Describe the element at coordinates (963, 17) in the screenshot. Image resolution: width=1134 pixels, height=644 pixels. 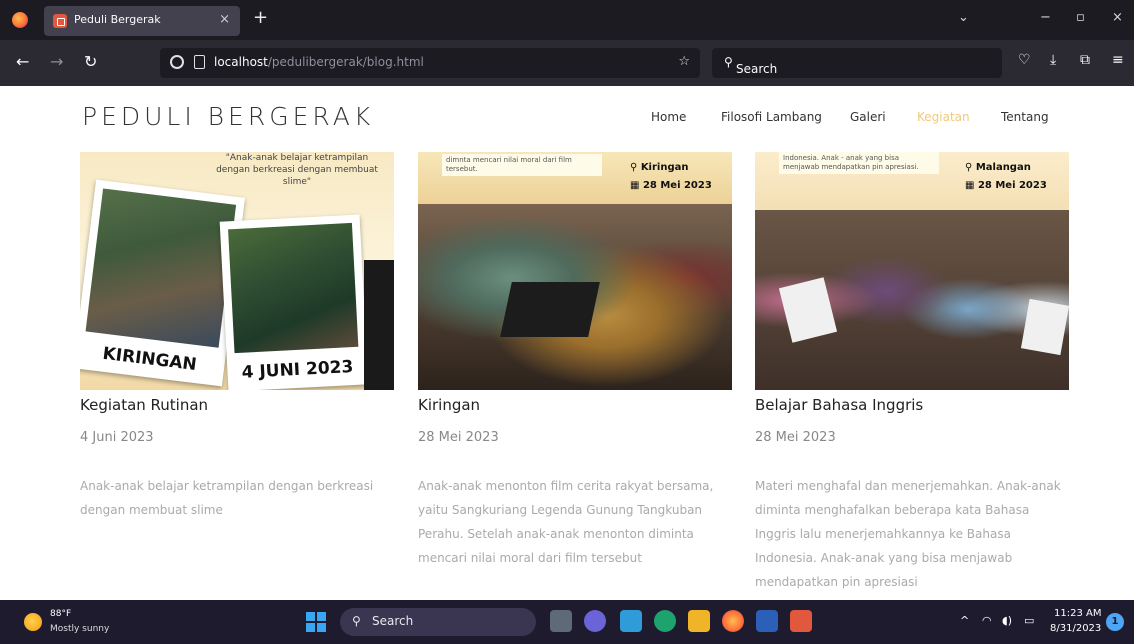
I see `tab-list-chevron-icon: ⌄` at that location.